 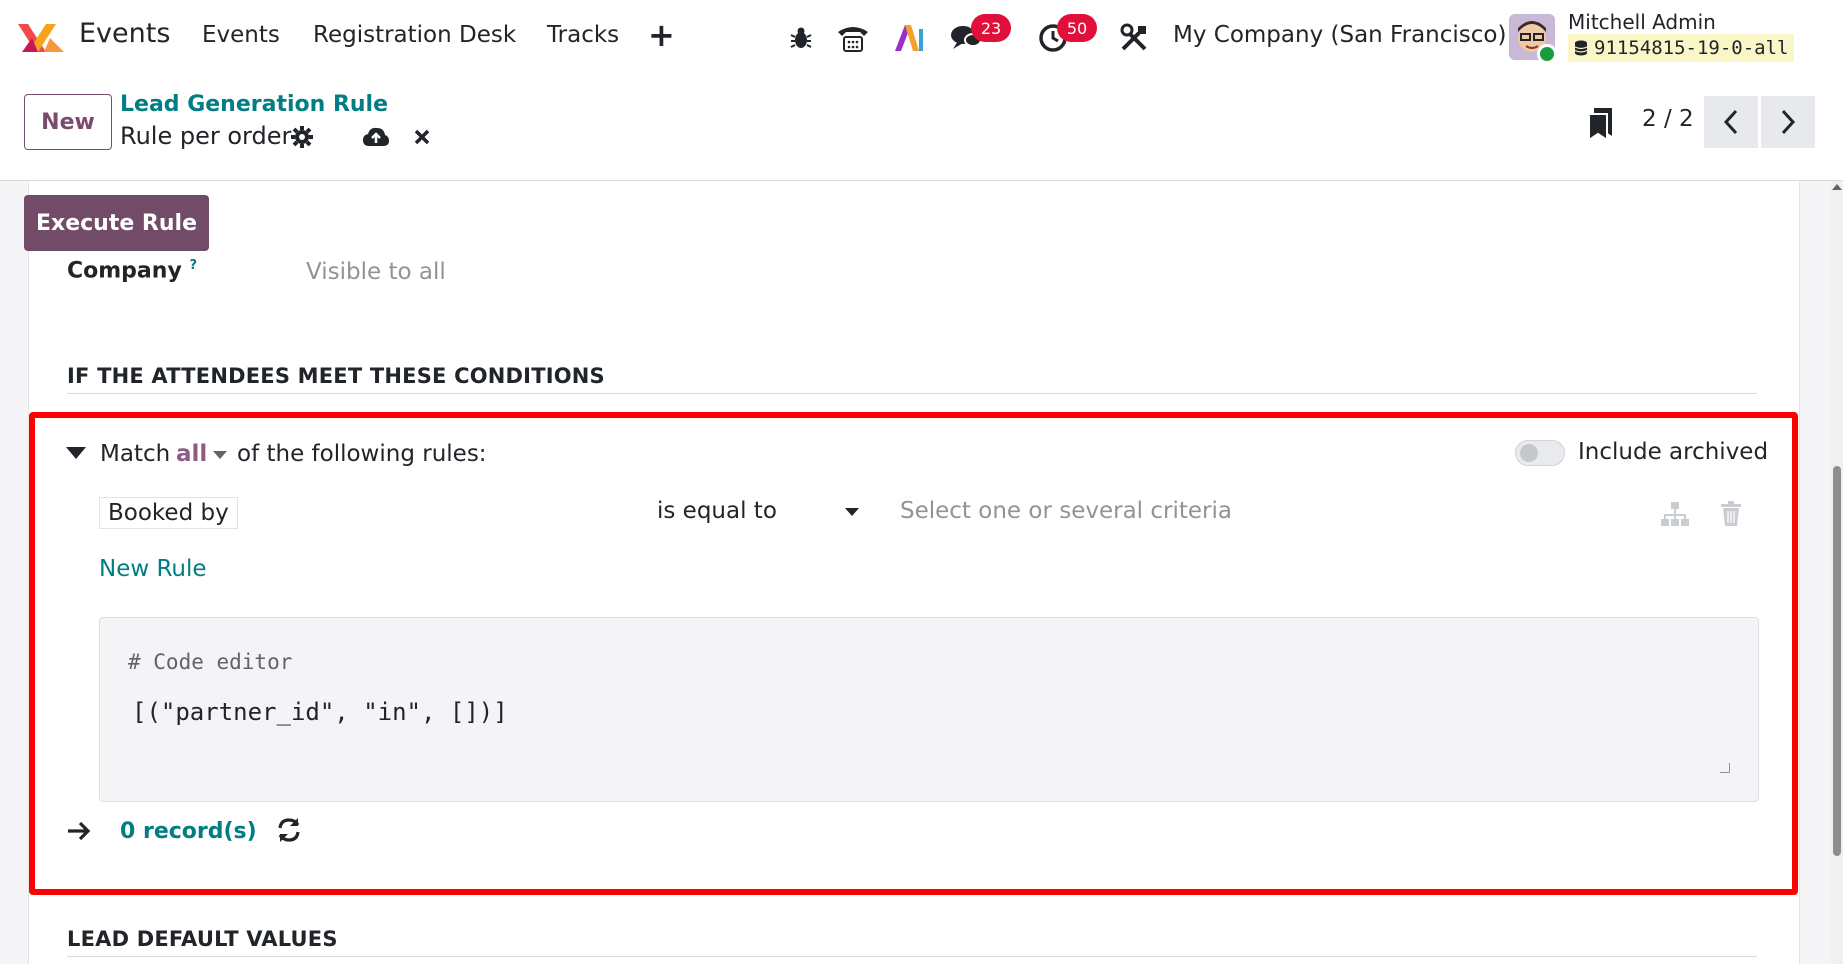 I want to click on company-field: Visible to all, so click(x=376, y=272).